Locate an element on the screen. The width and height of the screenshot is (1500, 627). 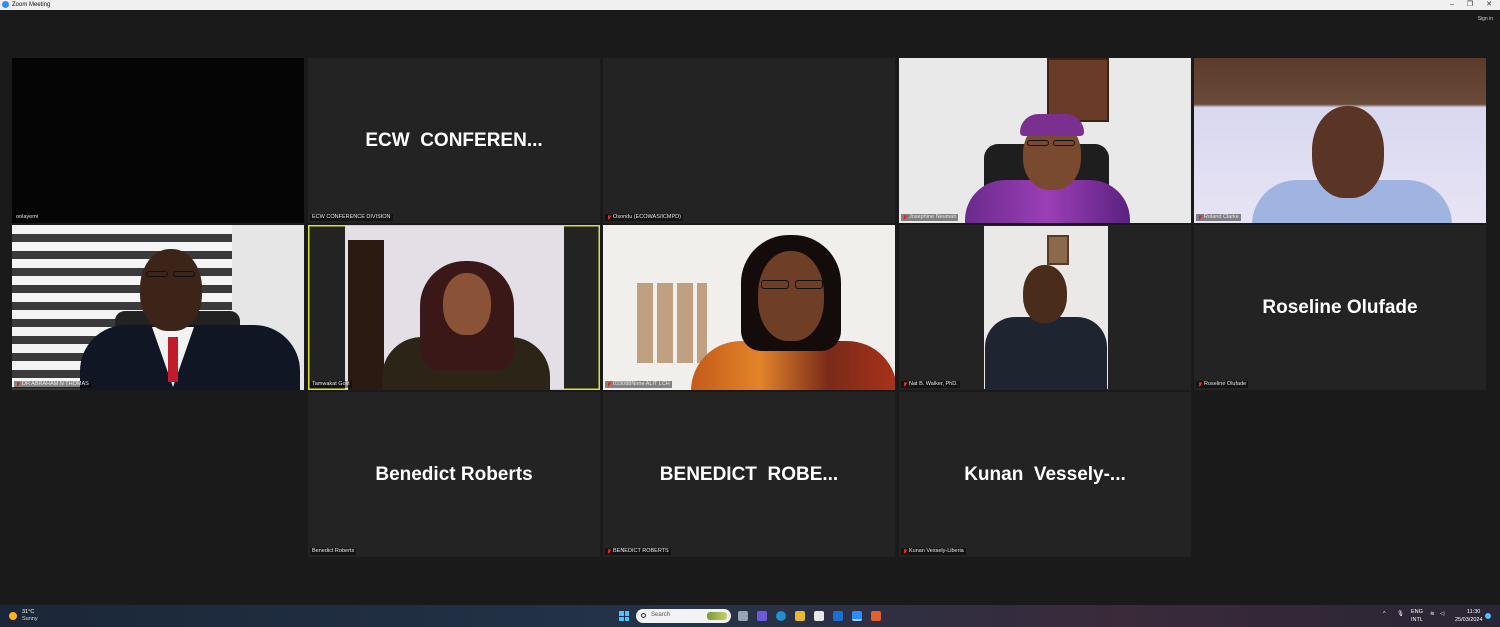
video-tile-roland: Roland Clarke is located at coordinates (1340, 140).